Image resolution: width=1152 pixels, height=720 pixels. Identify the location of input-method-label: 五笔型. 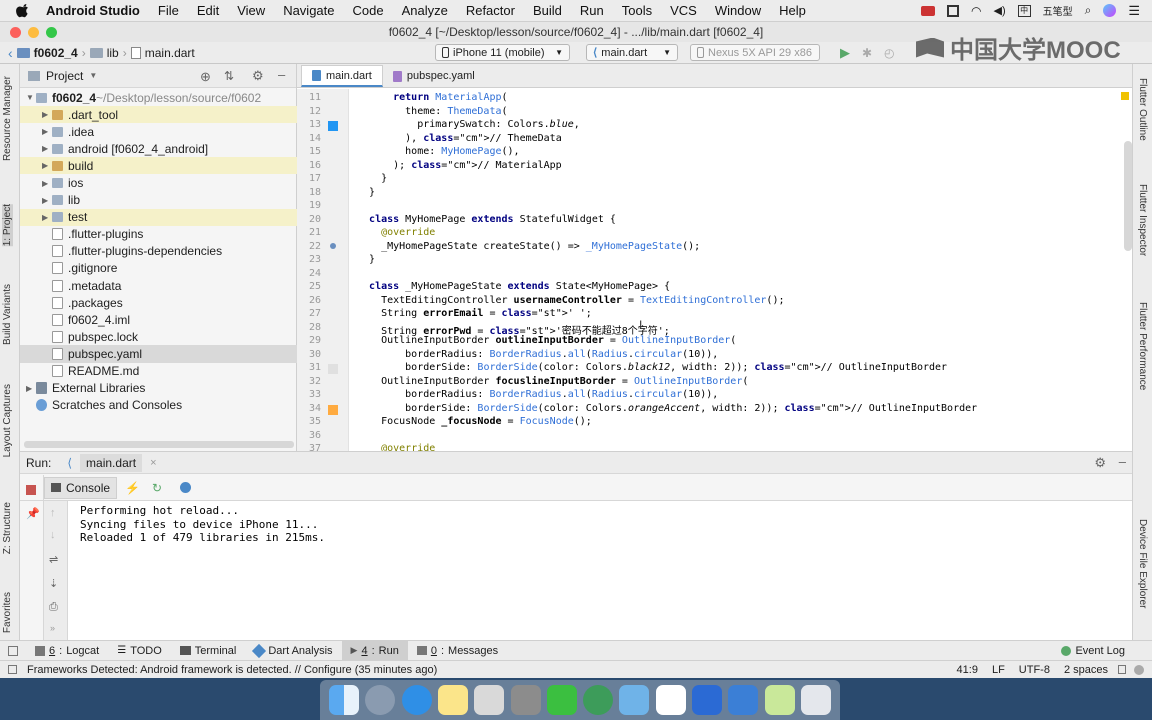
(1058, 10).